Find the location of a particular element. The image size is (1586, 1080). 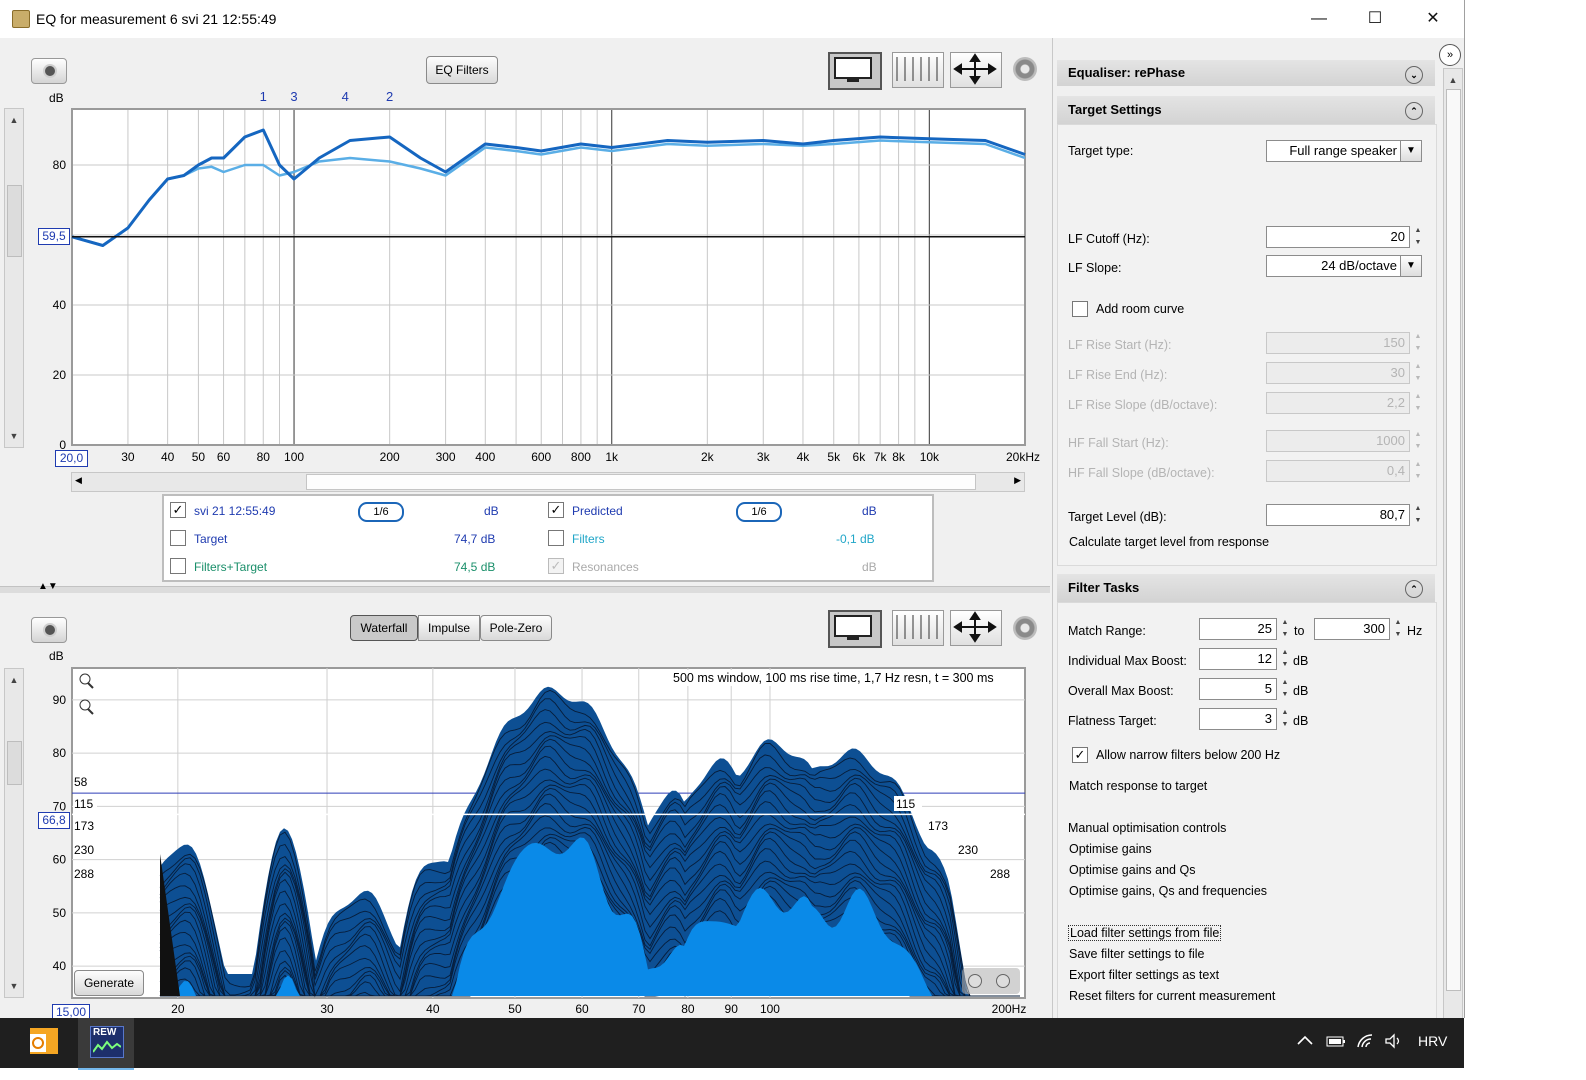

rew-taskbar-button: REW is located at coordinates (106, 1044).